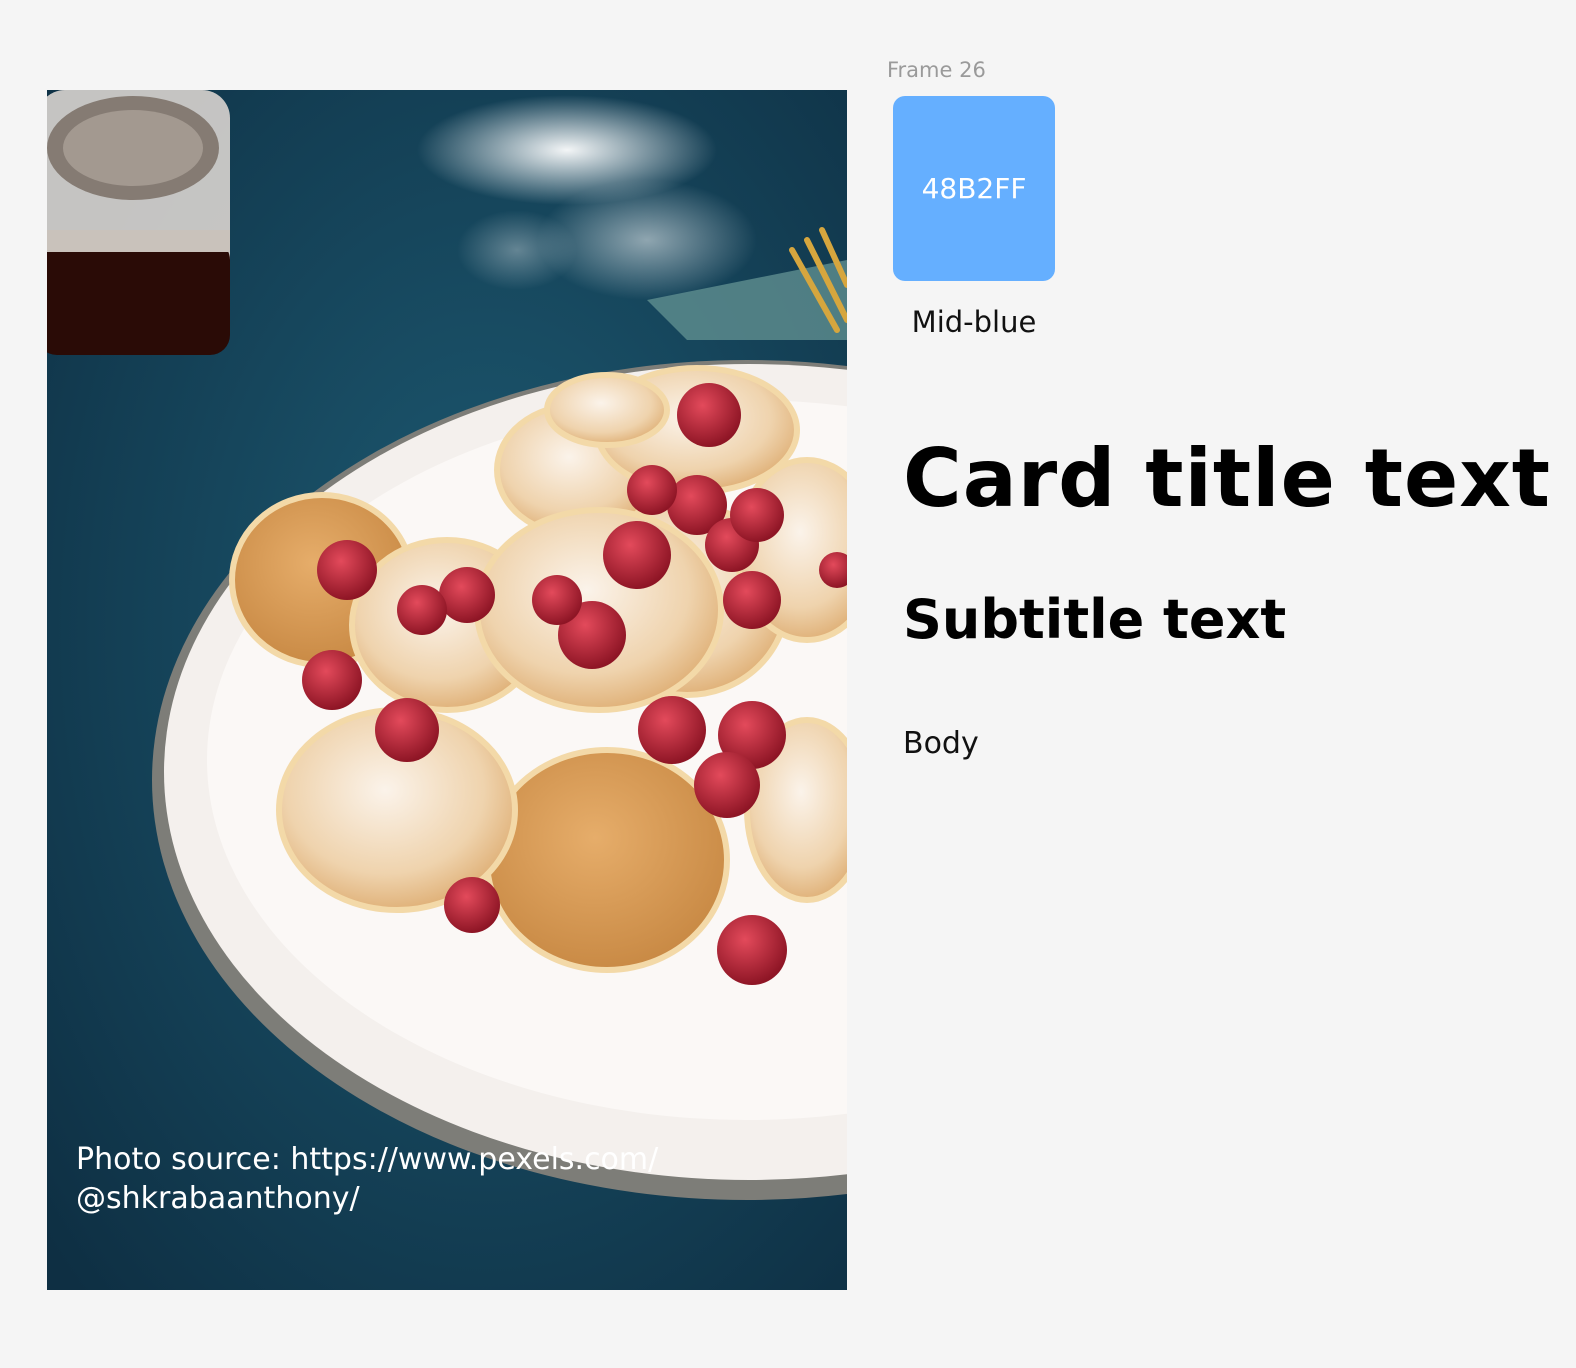 The height and width of the screenshot is (1368, 1576). What do you see at coordinates (1095, 619) in the screenshot?
I see `subtitle: Subtitle text` at bounding box center [1095, 619].